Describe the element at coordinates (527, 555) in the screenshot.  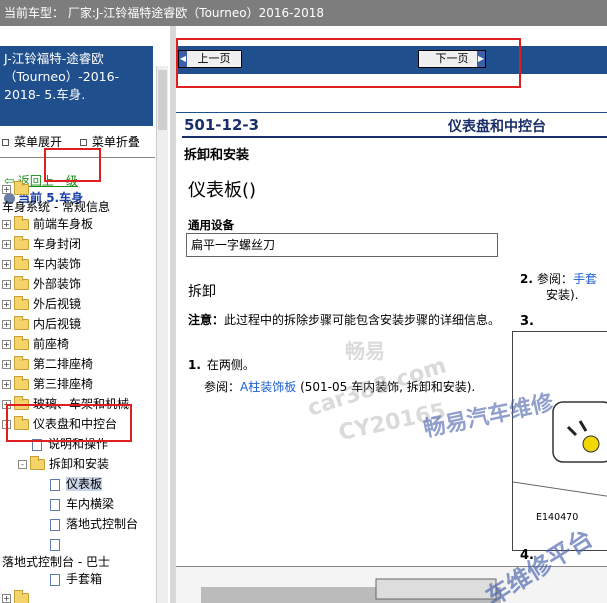
I see `step-4-number: 4.` at that location.